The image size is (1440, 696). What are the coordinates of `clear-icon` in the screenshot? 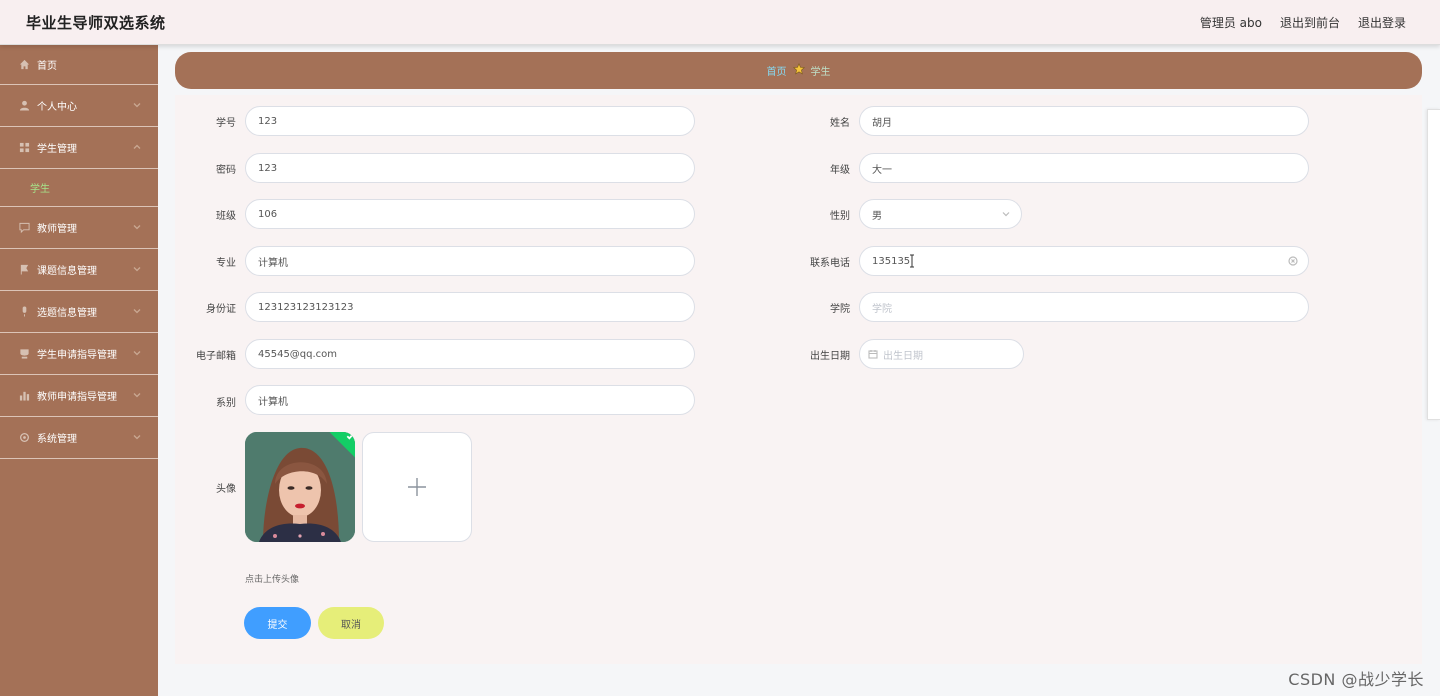 It's located at (1293, 261).